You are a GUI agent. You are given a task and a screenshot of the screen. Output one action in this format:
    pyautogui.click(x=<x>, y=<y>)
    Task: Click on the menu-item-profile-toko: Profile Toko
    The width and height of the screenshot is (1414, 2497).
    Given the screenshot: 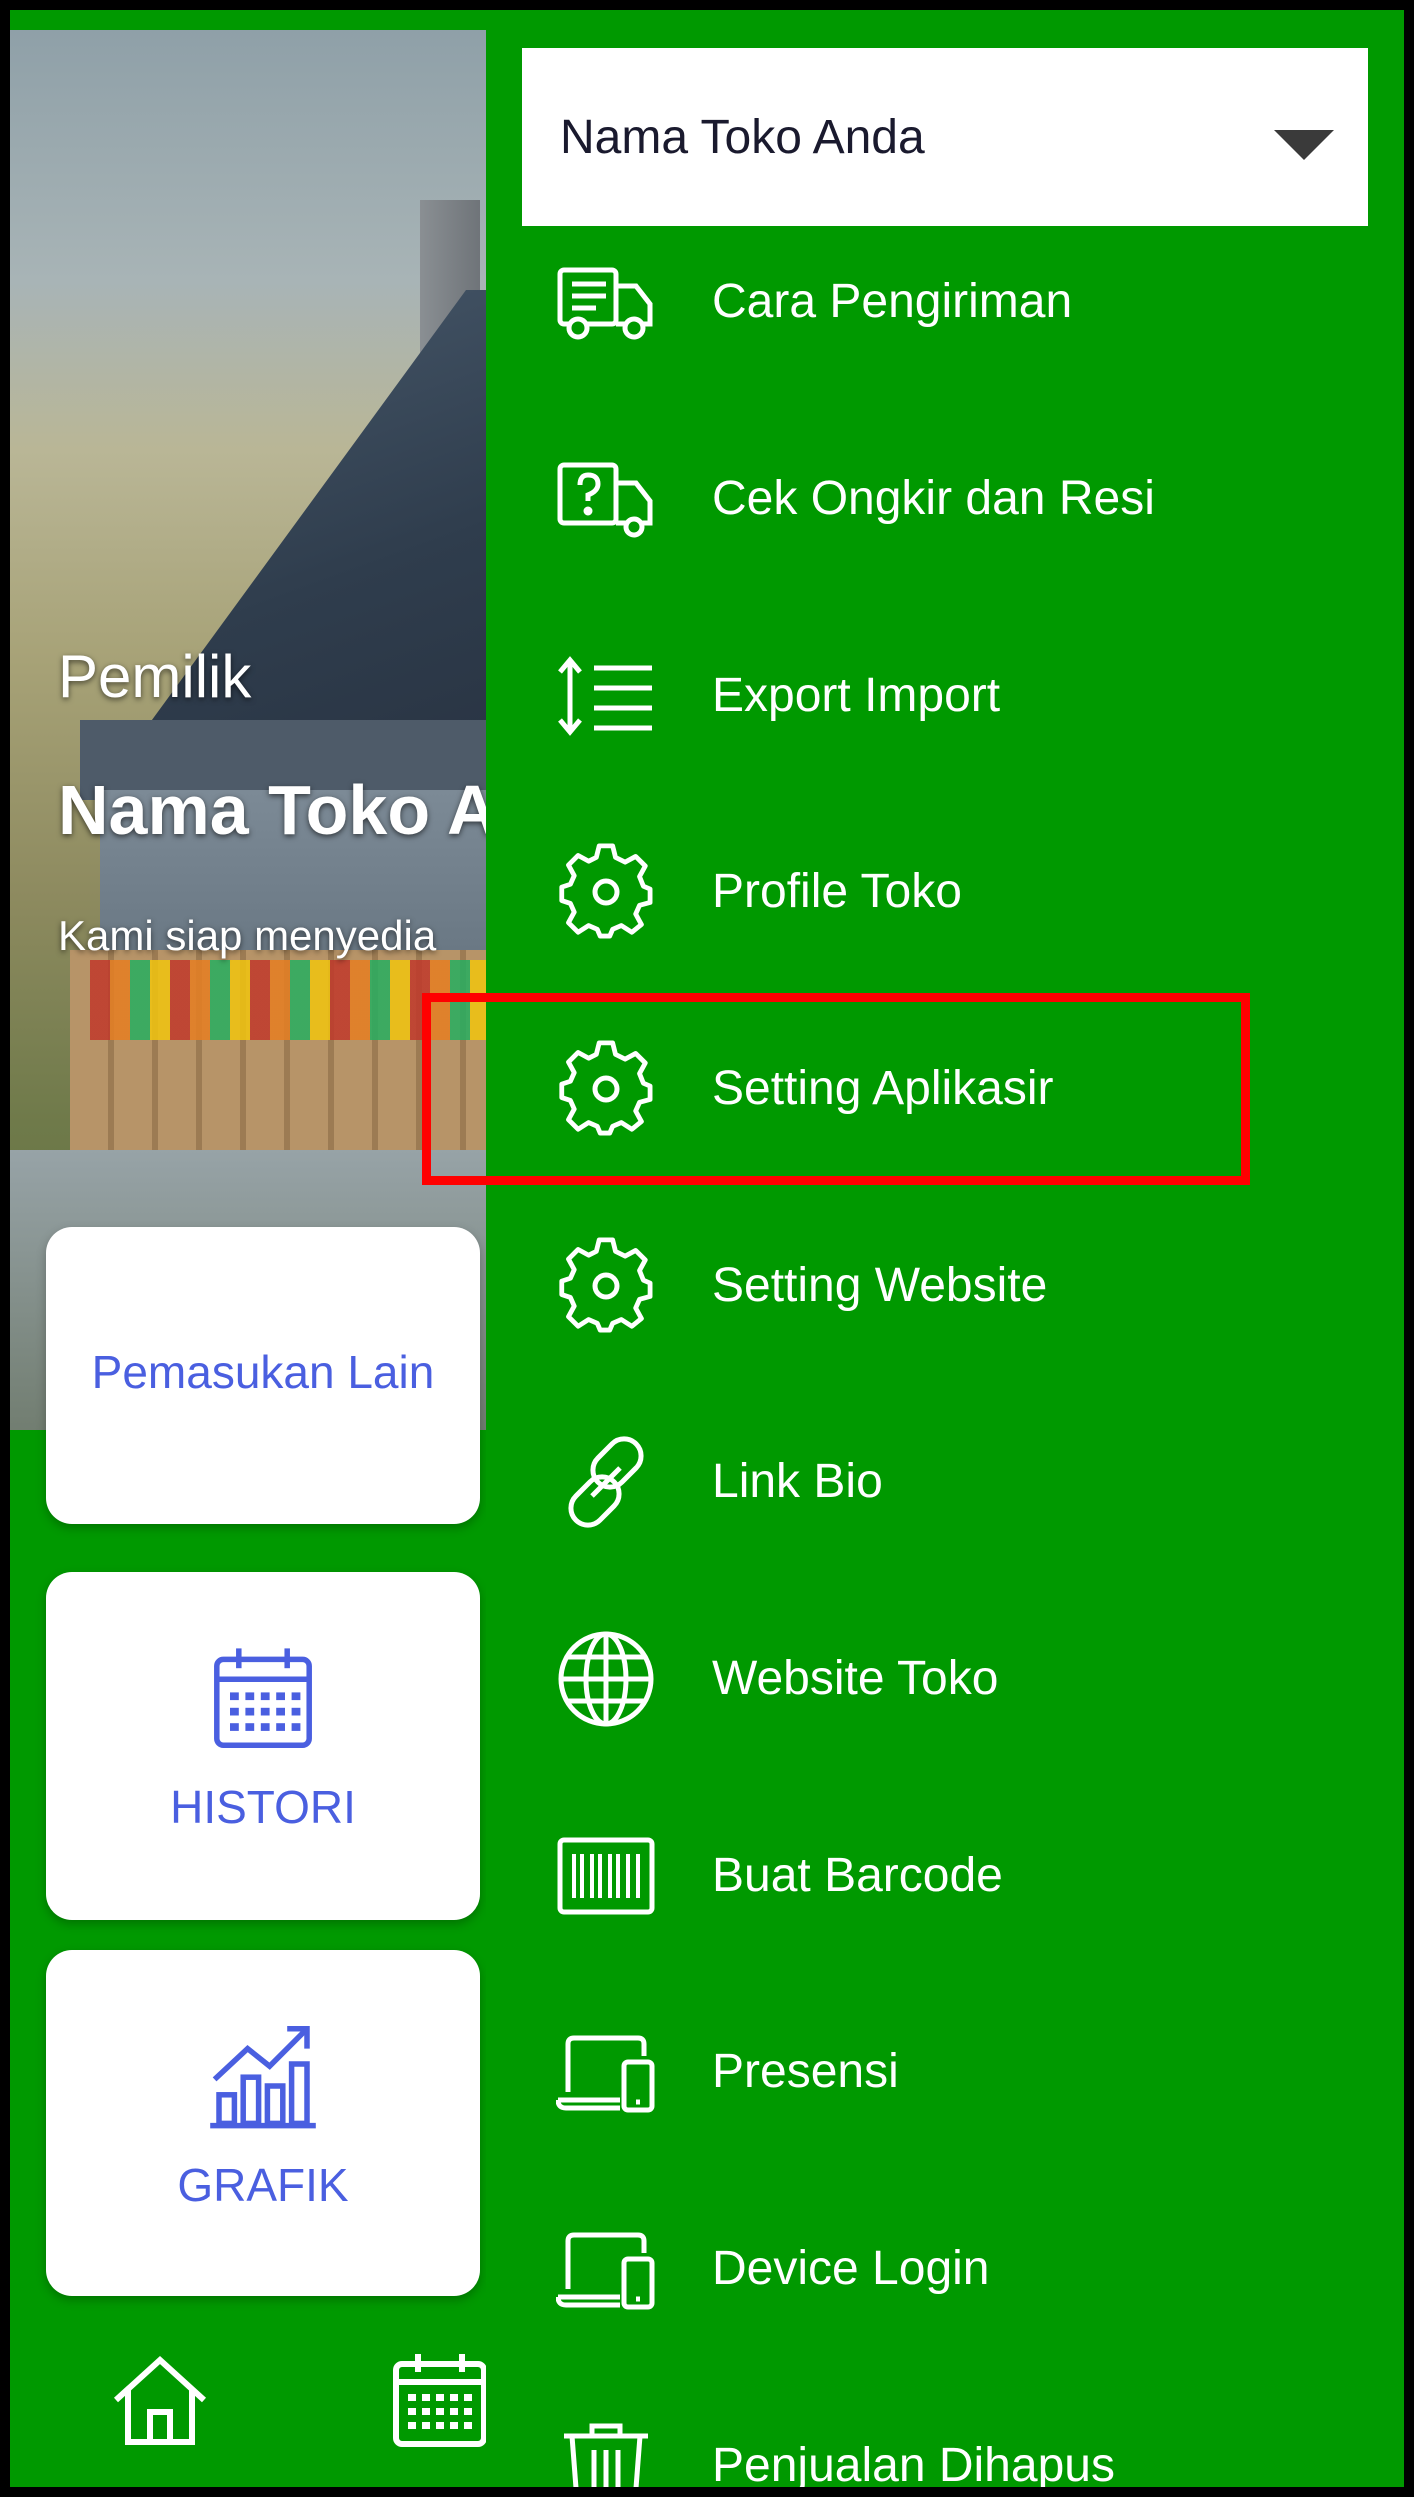 What is the action you would take?
    pyautogui.click(x=945, y=891)
    